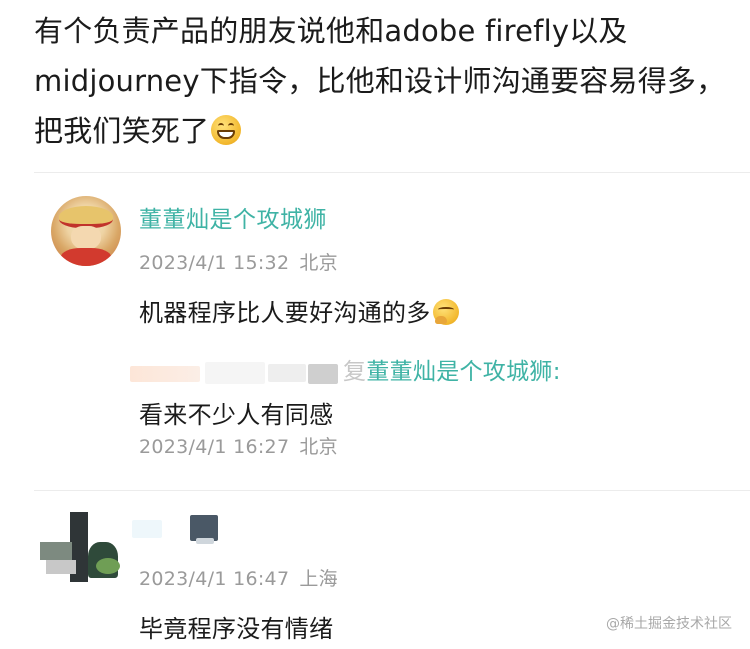 The width and height of the screenshot is (750, 649). I want to click on reply-meta: 2023/4/1 16:27 北京, so click(238, 445).